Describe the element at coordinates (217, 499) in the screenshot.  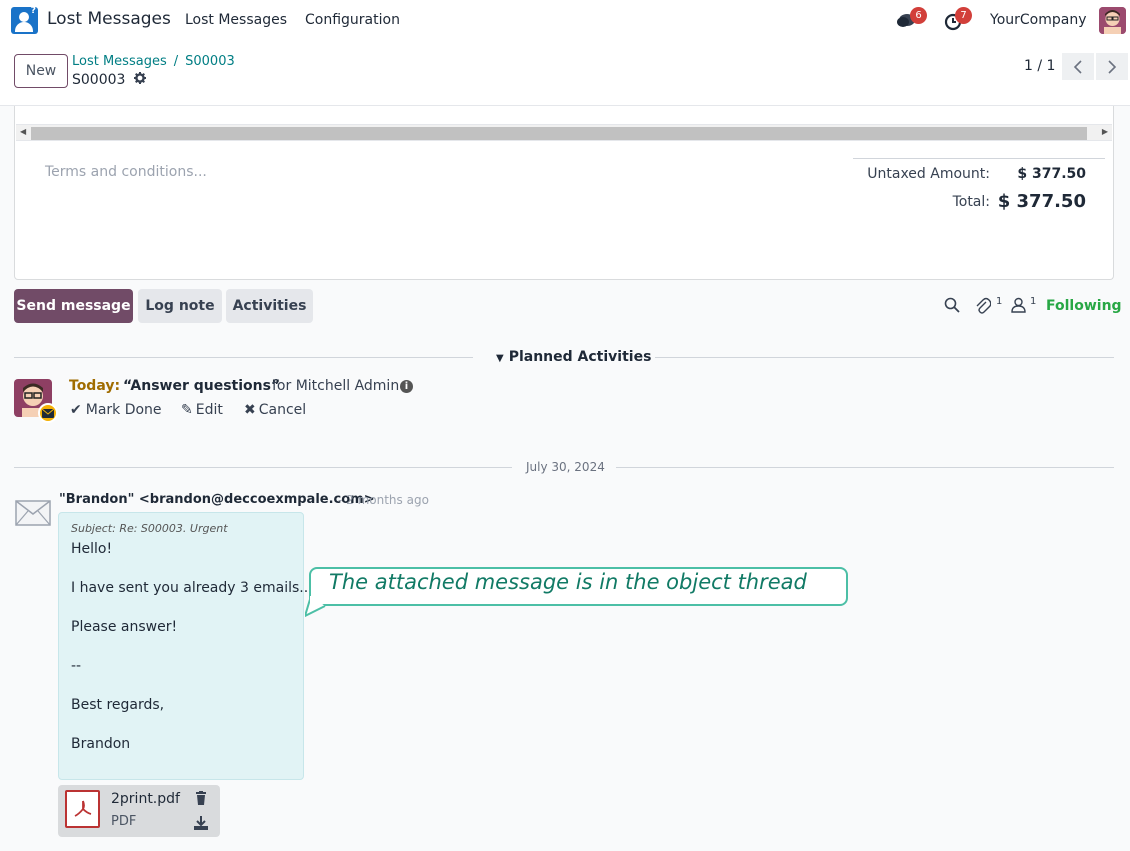
I see `message-author: "Brandon" <brandon@deccoexmpale.com>` at that location.